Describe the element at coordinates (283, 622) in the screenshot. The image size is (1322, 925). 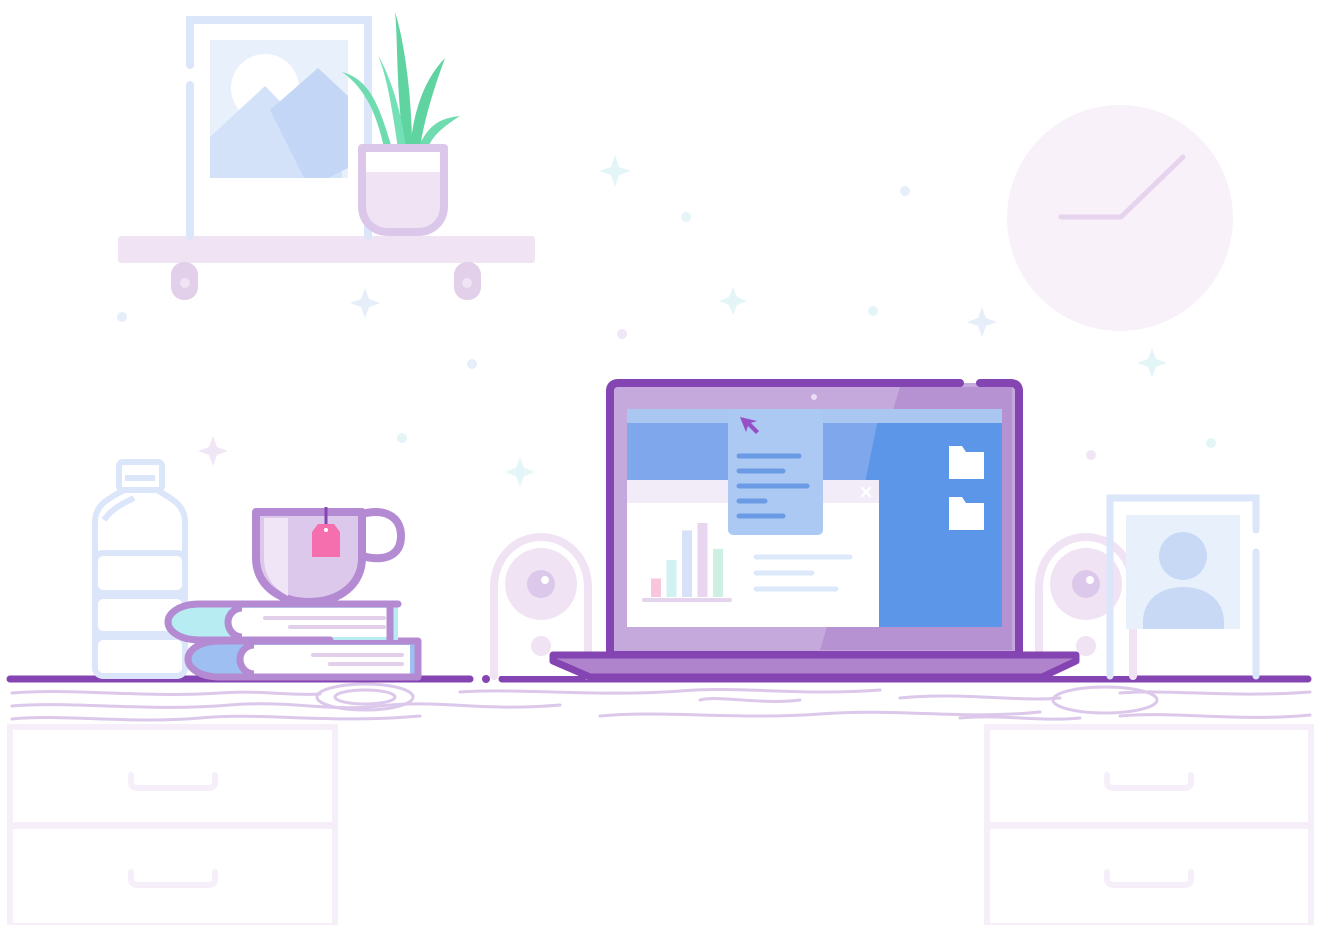
I see `book-top` at that location.